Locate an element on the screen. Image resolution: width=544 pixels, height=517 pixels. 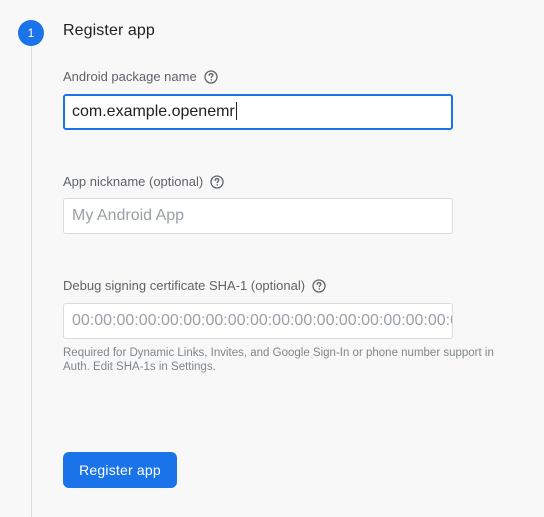
register-app-button: Register app is located at coordinates (120, 470).